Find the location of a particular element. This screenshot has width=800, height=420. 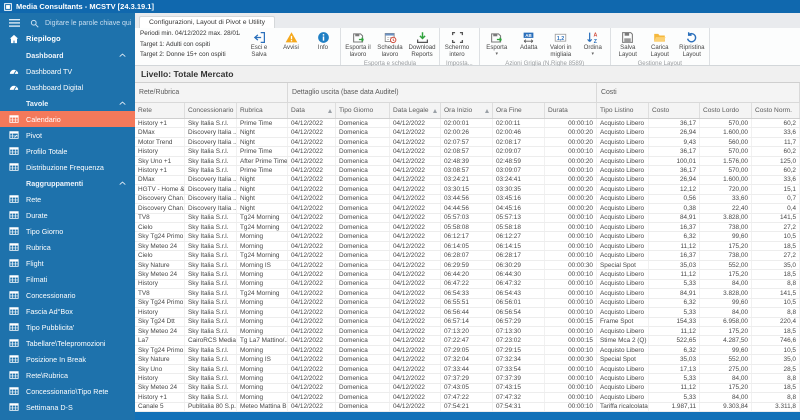

menu-icon is located at coordinates (14, 23).